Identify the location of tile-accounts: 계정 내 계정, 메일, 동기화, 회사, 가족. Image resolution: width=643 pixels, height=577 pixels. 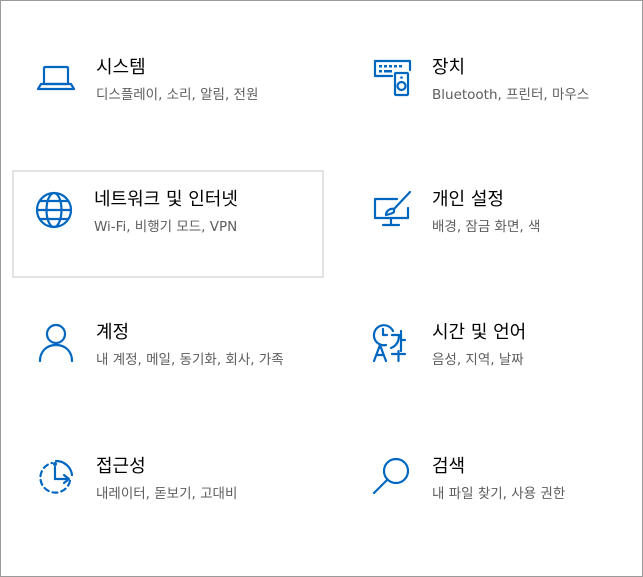
(170, 356).